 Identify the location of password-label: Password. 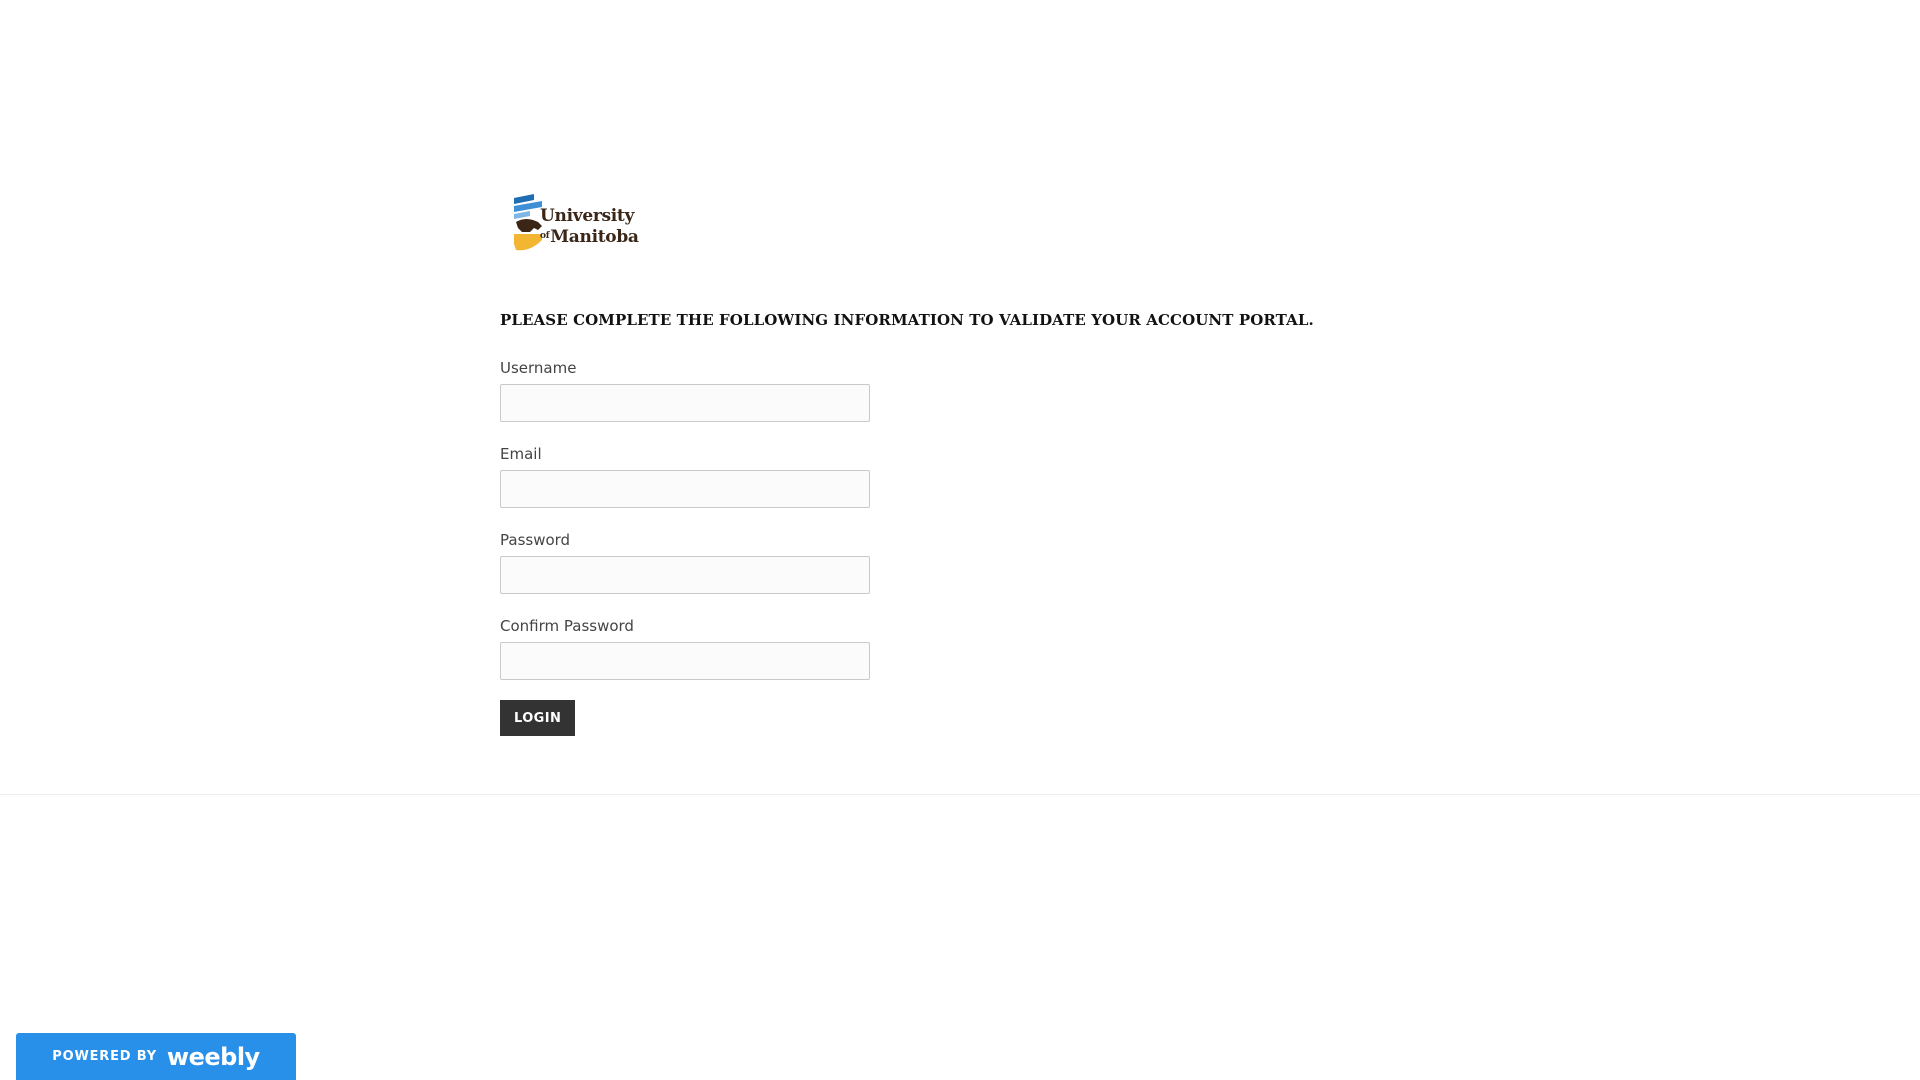
(535, 540).